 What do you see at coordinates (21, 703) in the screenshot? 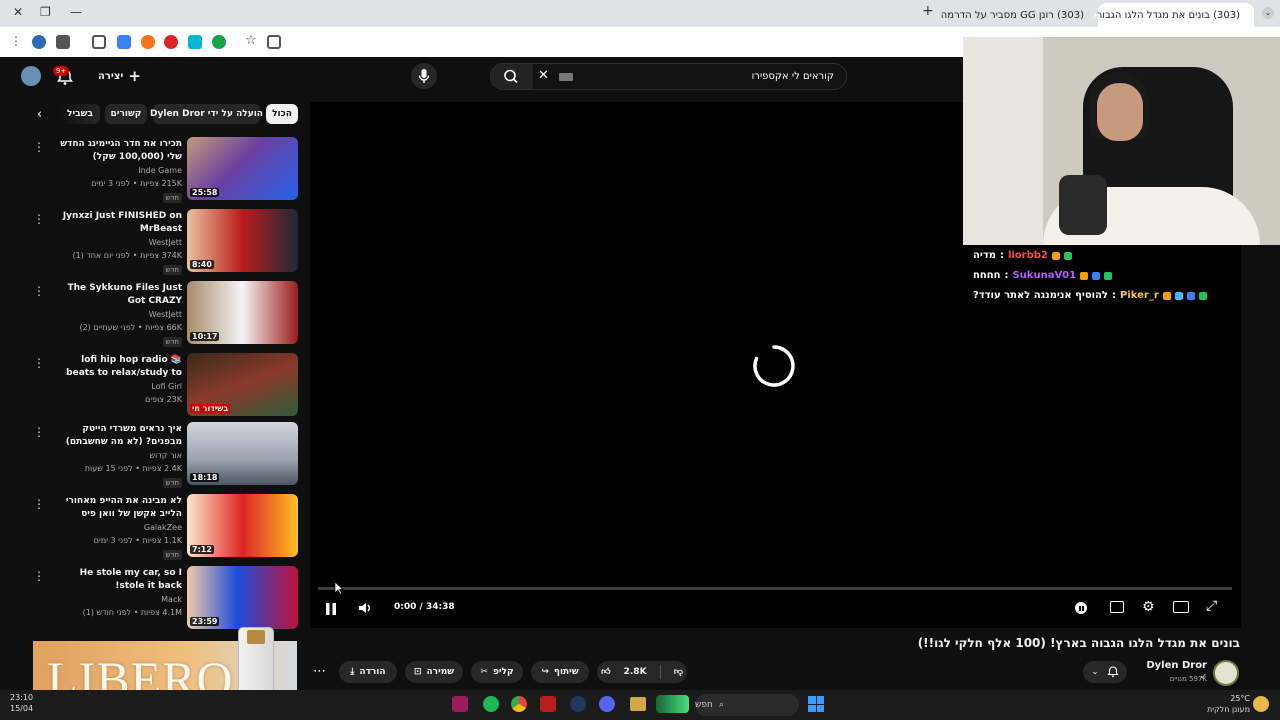
I see `clock: 23:10 15/04` at bounding box center [21, 703].